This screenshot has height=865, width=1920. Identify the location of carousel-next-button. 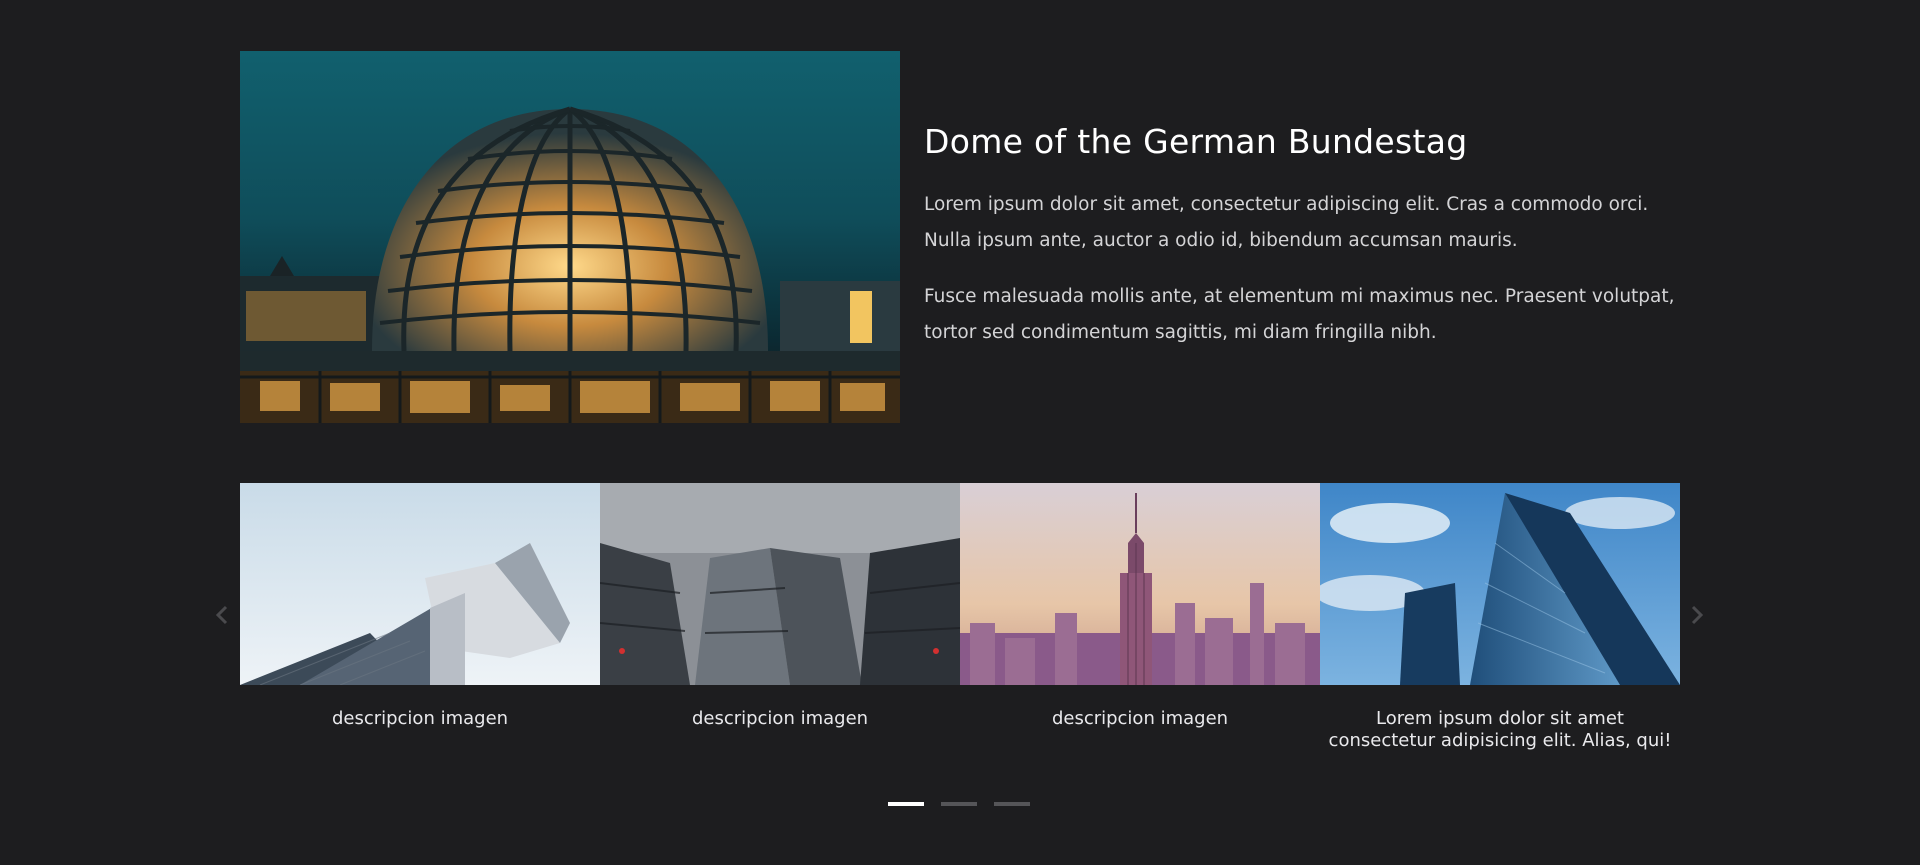
(1697, 615).